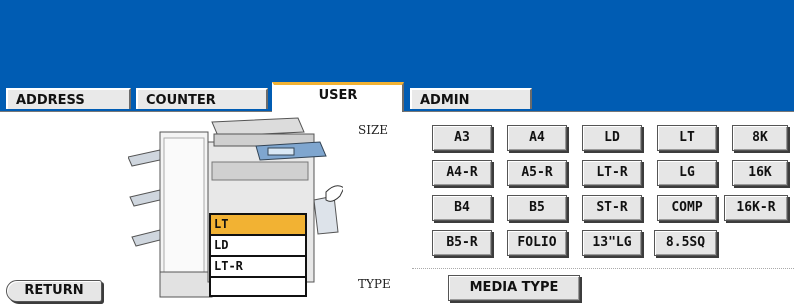 The image size is (794, 305). Describe the element at coordinates (258, 246) in the screenshot. I see `paper-item: LD` at that location.